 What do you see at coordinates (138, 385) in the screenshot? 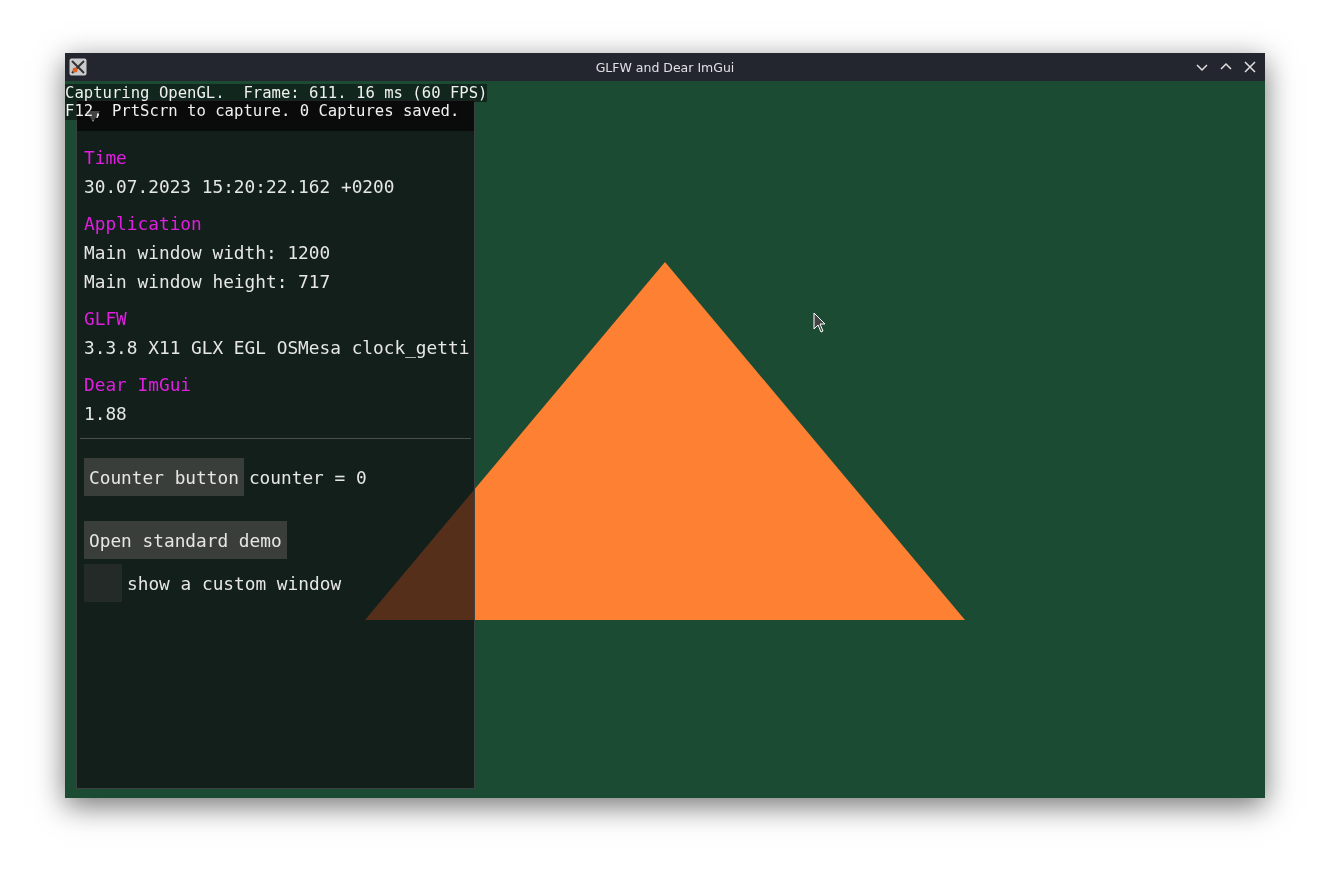
I see `section-heading: Dear ImGui` at bounding box center [138, 385].